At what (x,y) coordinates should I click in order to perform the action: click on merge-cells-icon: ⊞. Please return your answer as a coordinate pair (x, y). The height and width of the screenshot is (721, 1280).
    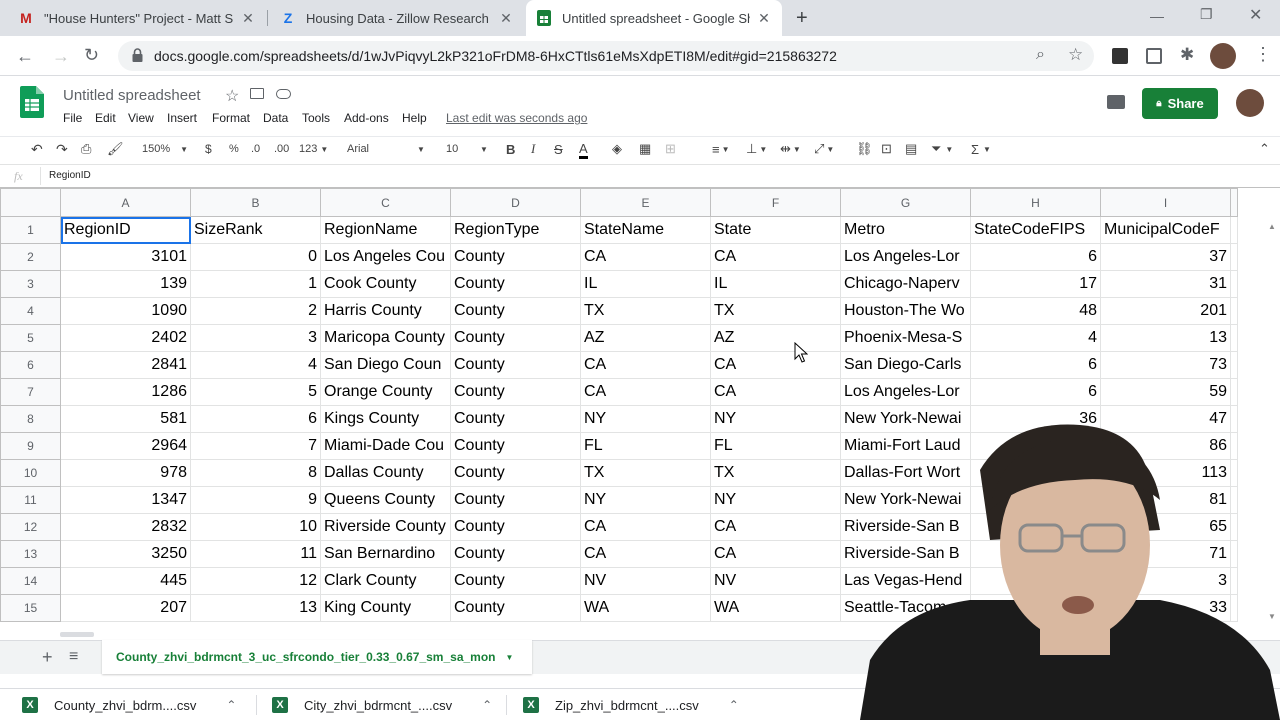
    Looking at the image, I should click on (670, 149).